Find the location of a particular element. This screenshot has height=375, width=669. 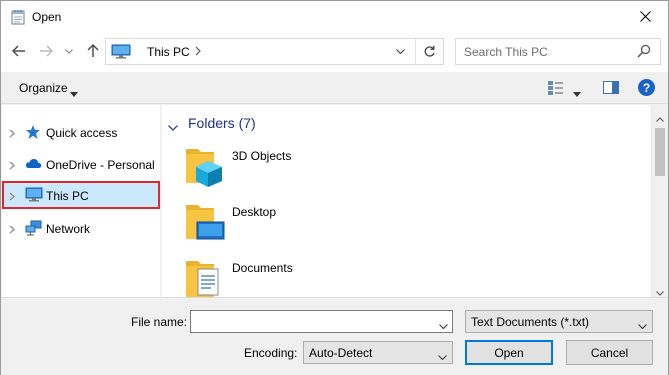

file-type-select: Text Documents (*.txt) is located at coordinates (559, 321).